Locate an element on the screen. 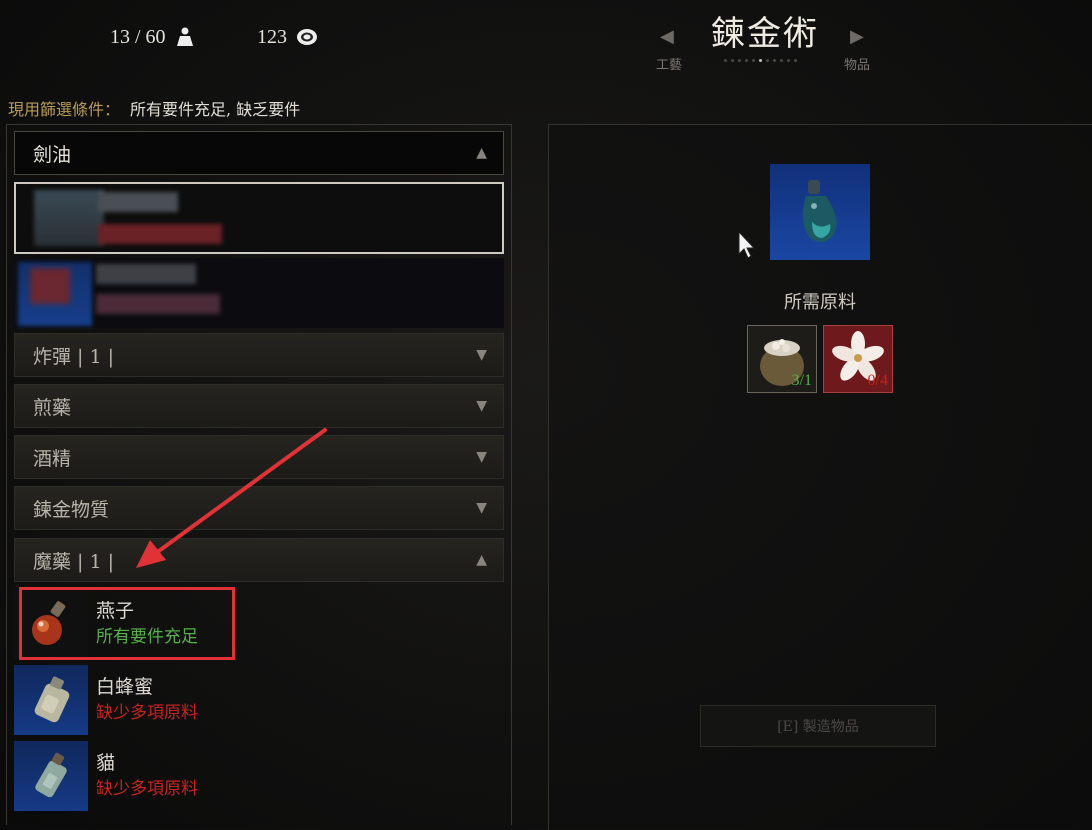  potion-item-white-honey: 白蜂蜜 缺少多項原料 is located at coordinates (259, 700).